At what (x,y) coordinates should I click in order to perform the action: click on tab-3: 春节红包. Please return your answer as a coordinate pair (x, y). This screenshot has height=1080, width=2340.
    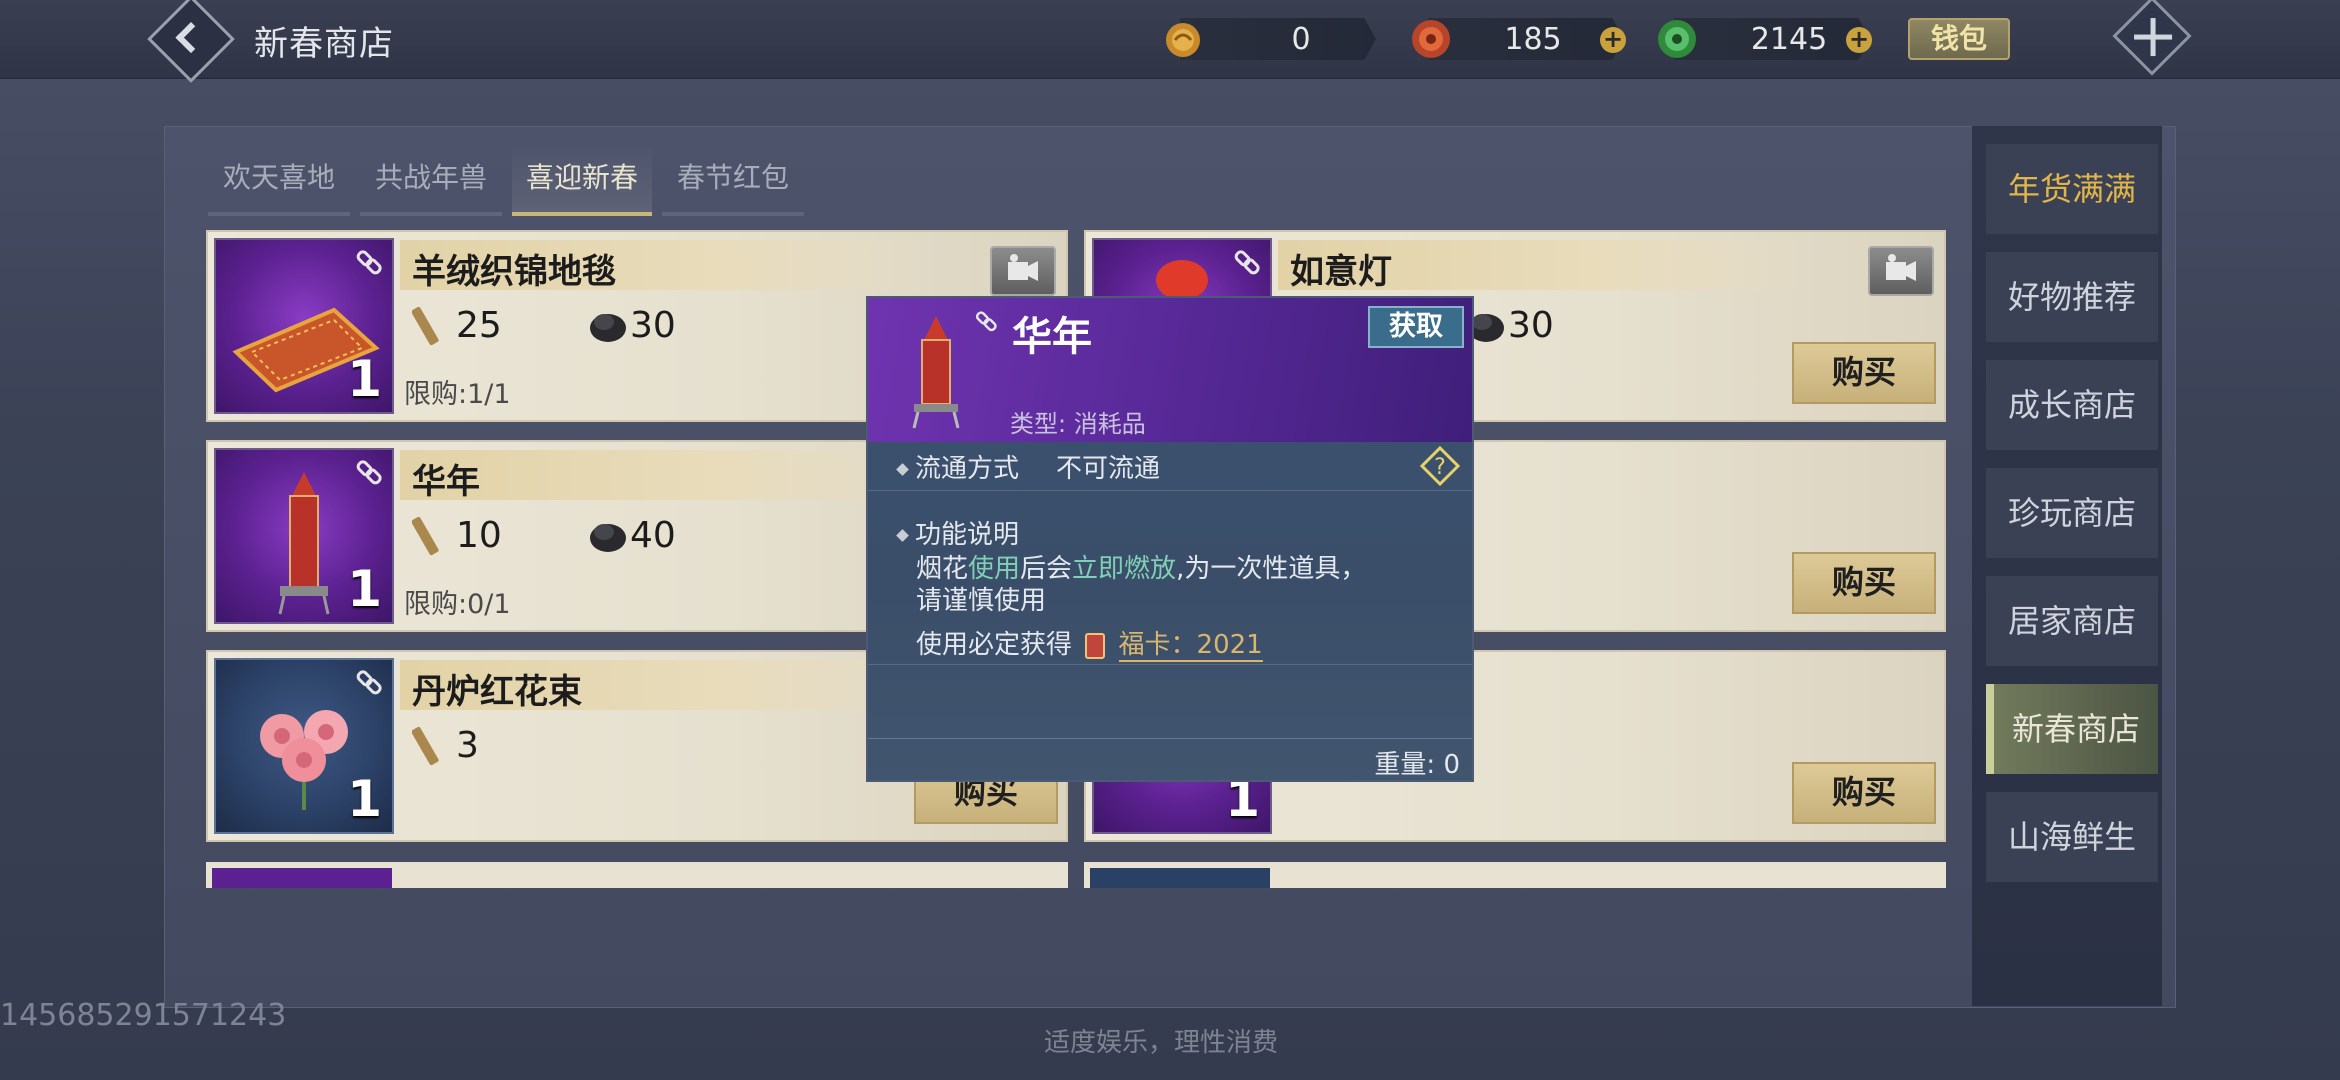
    Looking at the image, I should click on (733, 178).